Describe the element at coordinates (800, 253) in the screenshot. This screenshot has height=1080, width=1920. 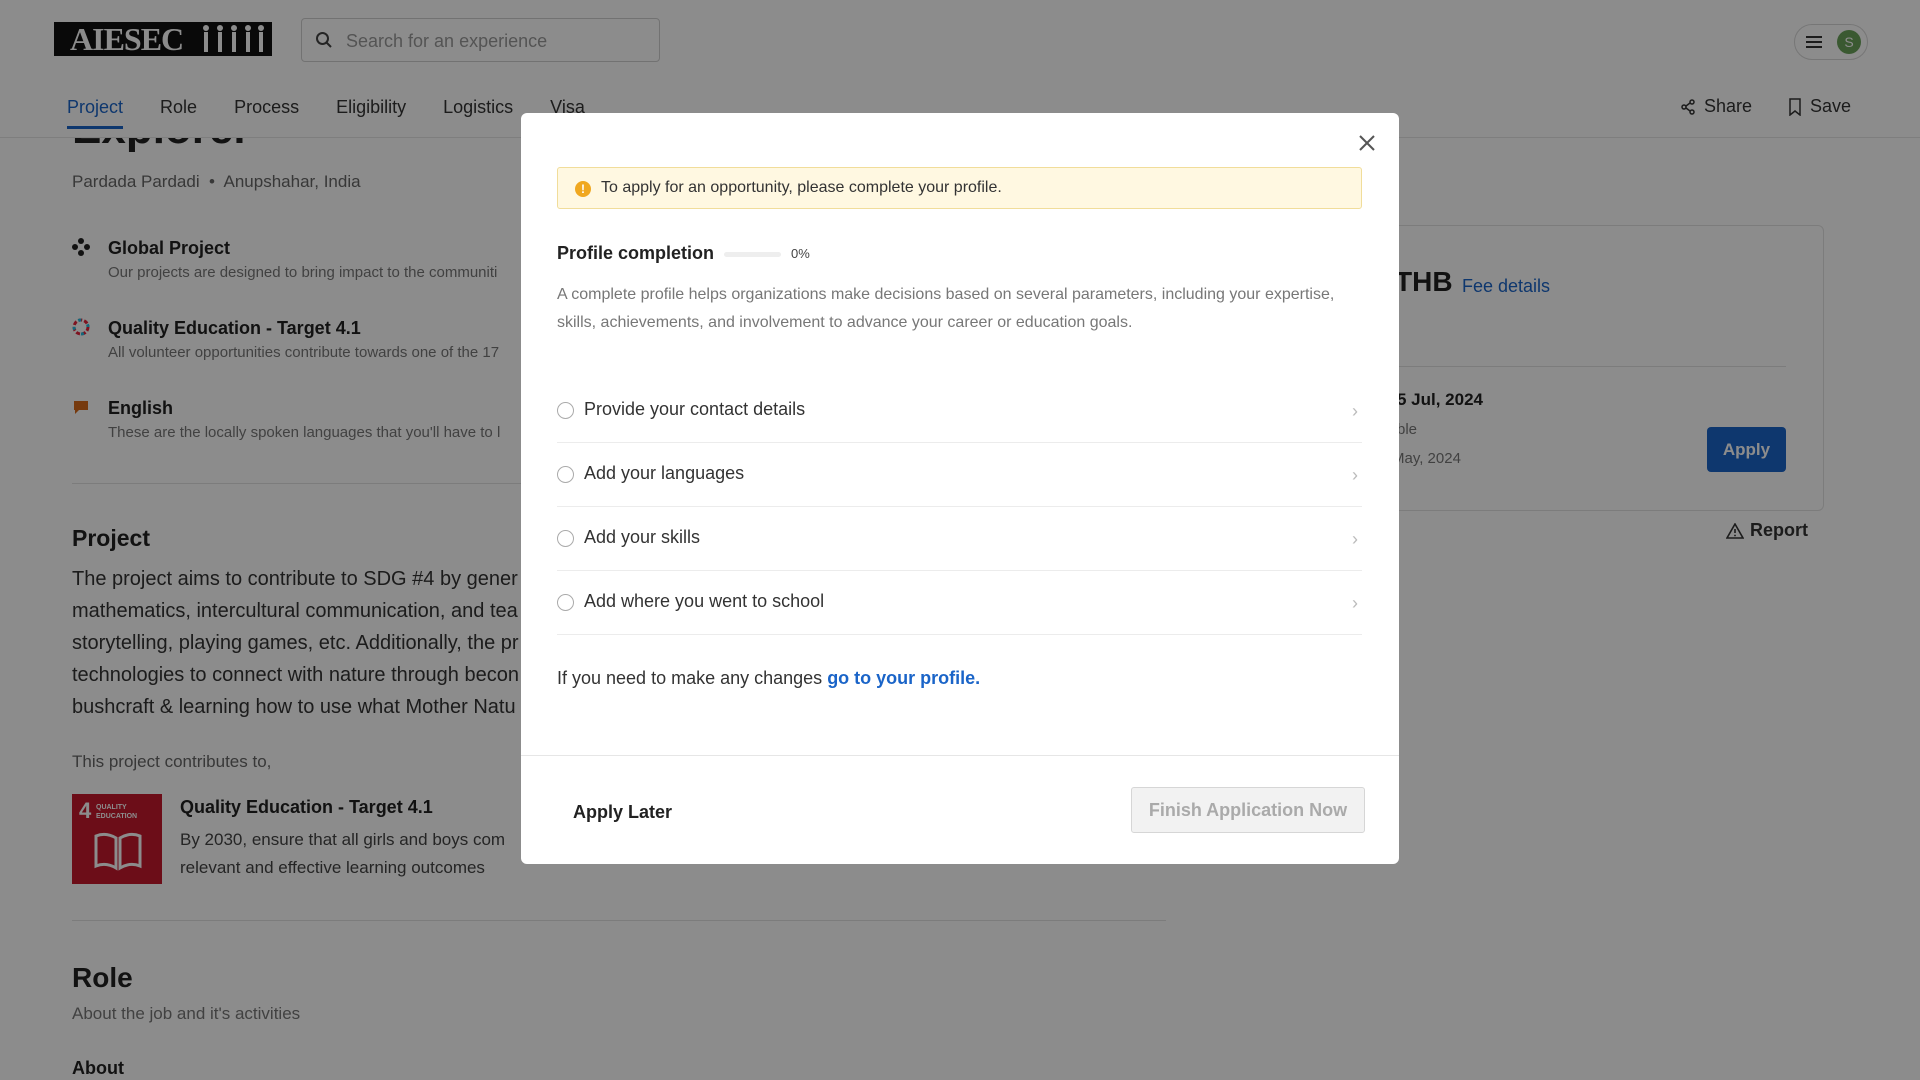
I see `profile-completion-percent: 0%` at that location.